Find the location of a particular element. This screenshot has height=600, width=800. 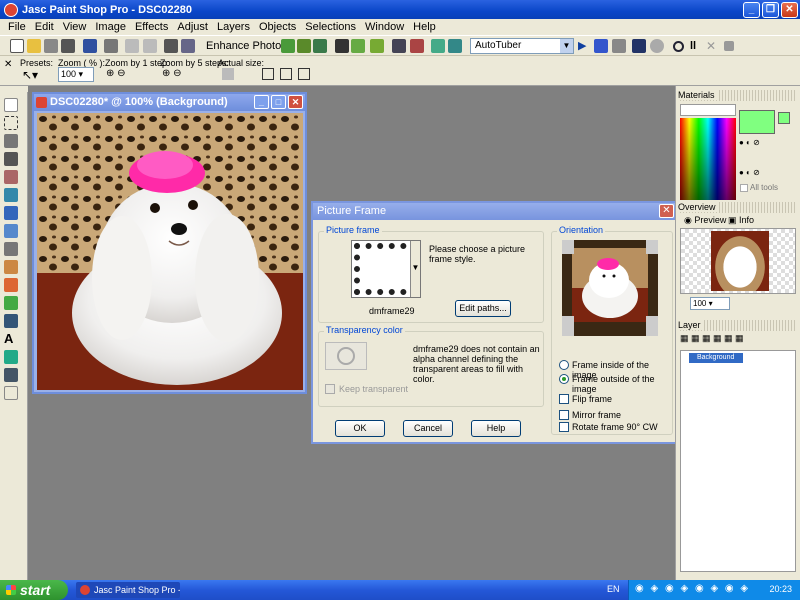

keep-transparent-checkbox is located at coordinates (330, 389).